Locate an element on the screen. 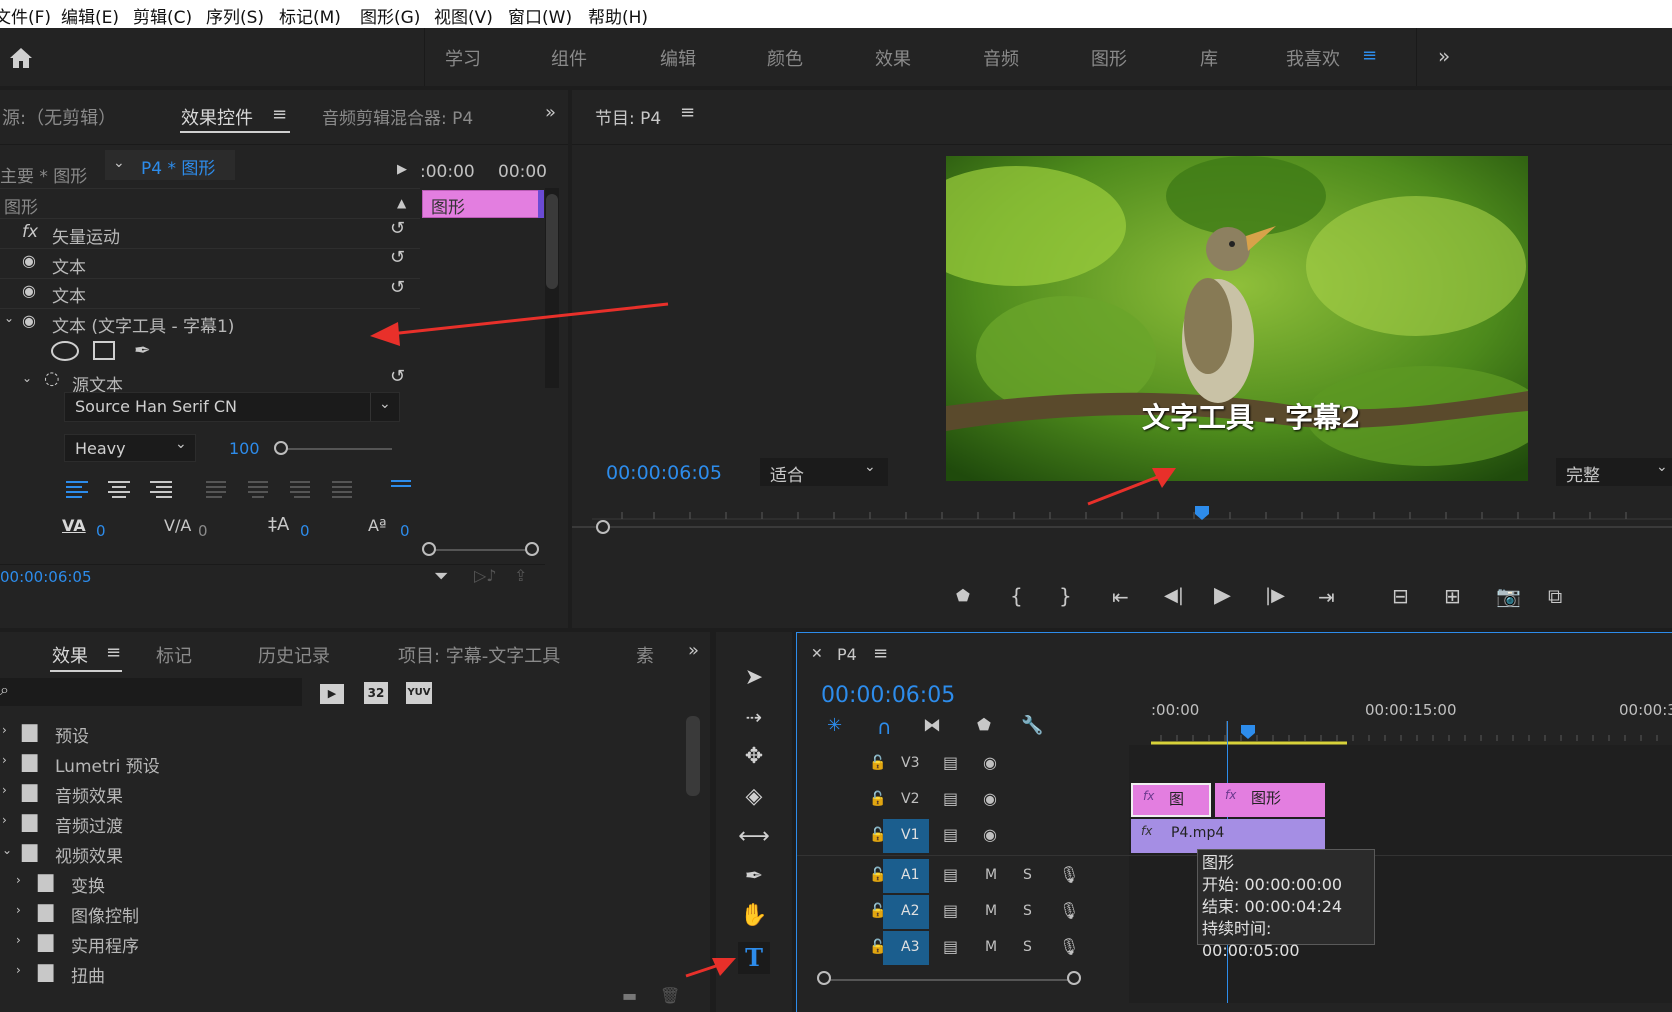  tree-item-image-control: › ▆ 图像控制 is located at coordinates (340, 913).